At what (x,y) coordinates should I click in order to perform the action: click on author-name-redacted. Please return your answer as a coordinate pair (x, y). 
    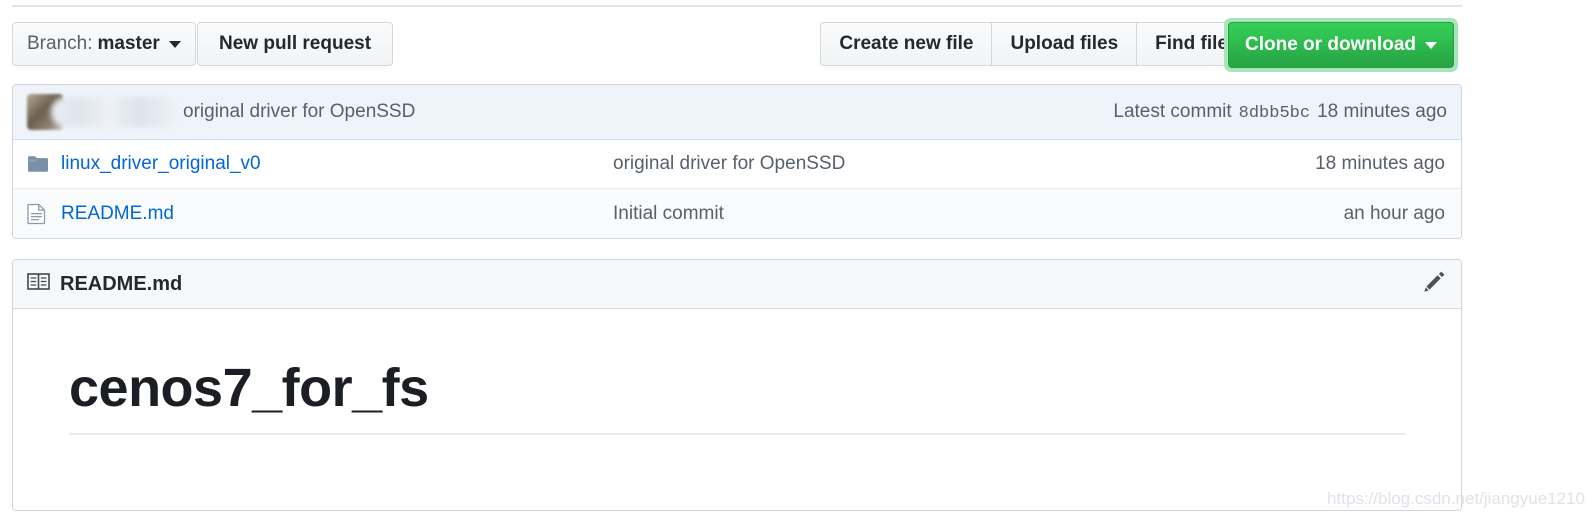
    Looking at the image, I should click on (114, 112).